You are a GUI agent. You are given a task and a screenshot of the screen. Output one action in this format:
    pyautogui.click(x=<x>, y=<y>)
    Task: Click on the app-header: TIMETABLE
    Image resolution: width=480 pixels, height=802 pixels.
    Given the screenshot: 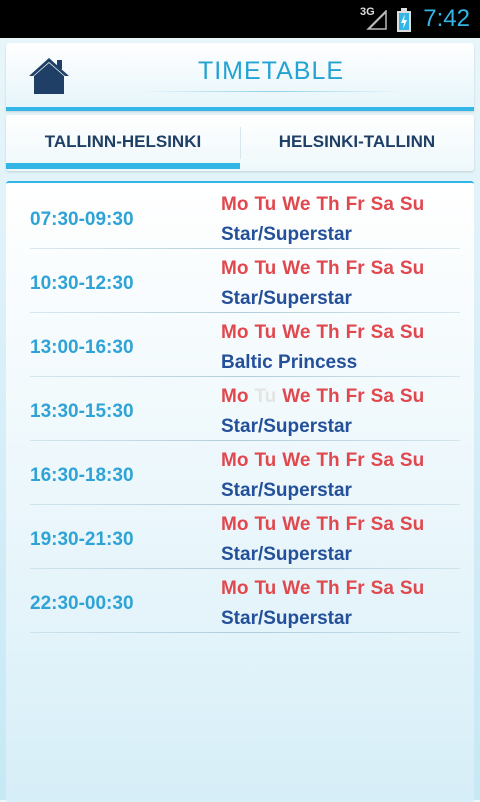 What is the action you would take?
    pyautogui.click(x=240, y=77)
    